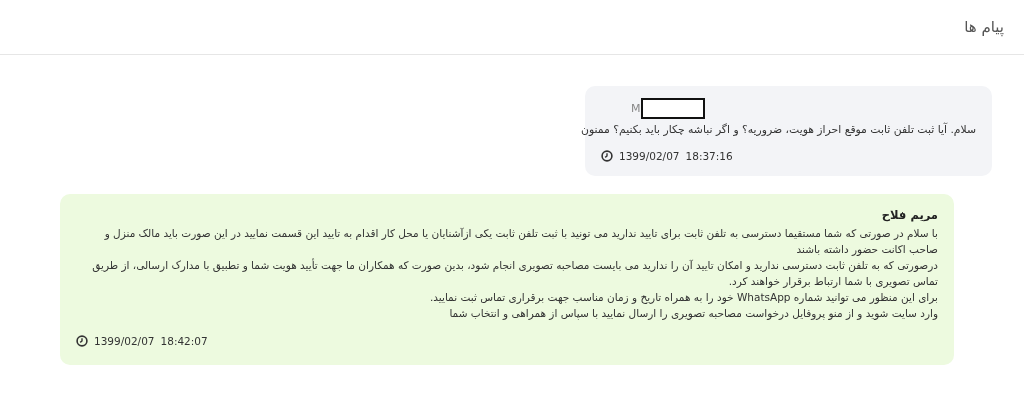 This screenshot has height=413, width=1024. I want to click on message-text: سلام. آیا ثبت تلفن ثابت موقع احراز هویت، ضروریه؟ و اگر نباشه چکار باید بکنیم؟ ممنون, so click(778, 130).